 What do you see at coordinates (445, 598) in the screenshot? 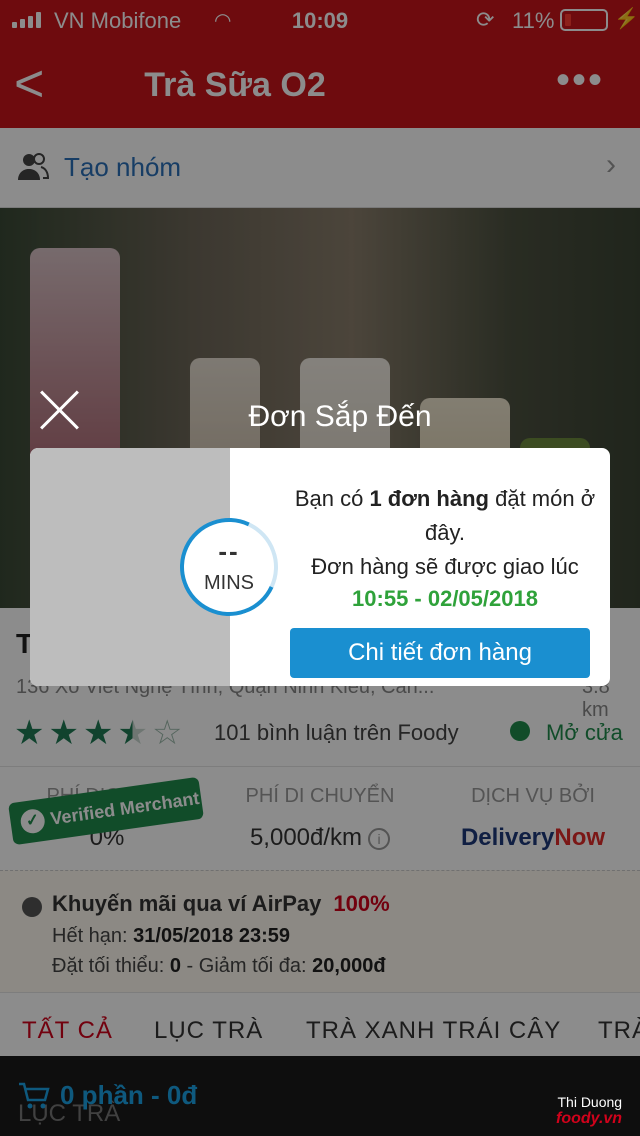
I see `delivery-time: 10:55 - 02/05/2018` at bounding box center [445, 598].